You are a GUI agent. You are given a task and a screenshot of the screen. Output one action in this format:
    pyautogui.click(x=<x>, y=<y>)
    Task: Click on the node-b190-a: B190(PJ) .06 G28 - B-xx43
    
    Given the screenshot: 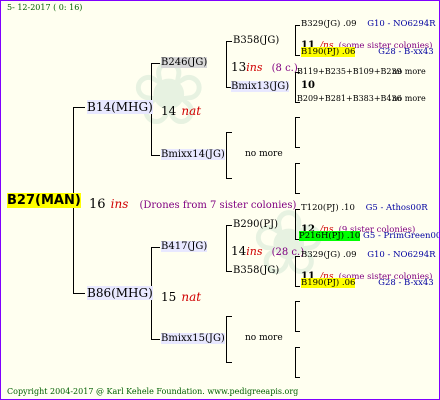 What is the action you would take?
    pyautogui.click(x=367, y=52)
    